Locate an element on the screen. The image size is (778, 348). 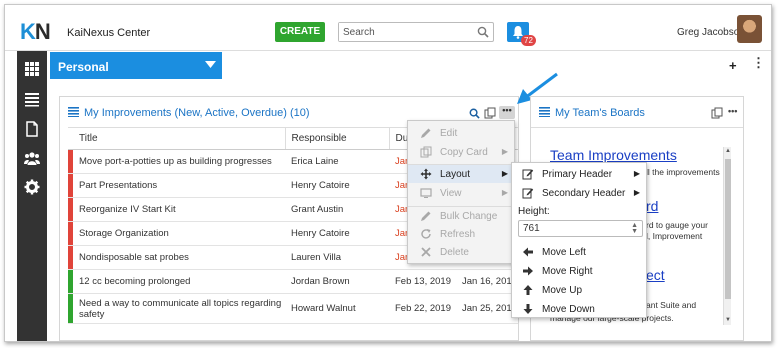
col-header-responsible: Responsible is located at coordinates (336, 138).